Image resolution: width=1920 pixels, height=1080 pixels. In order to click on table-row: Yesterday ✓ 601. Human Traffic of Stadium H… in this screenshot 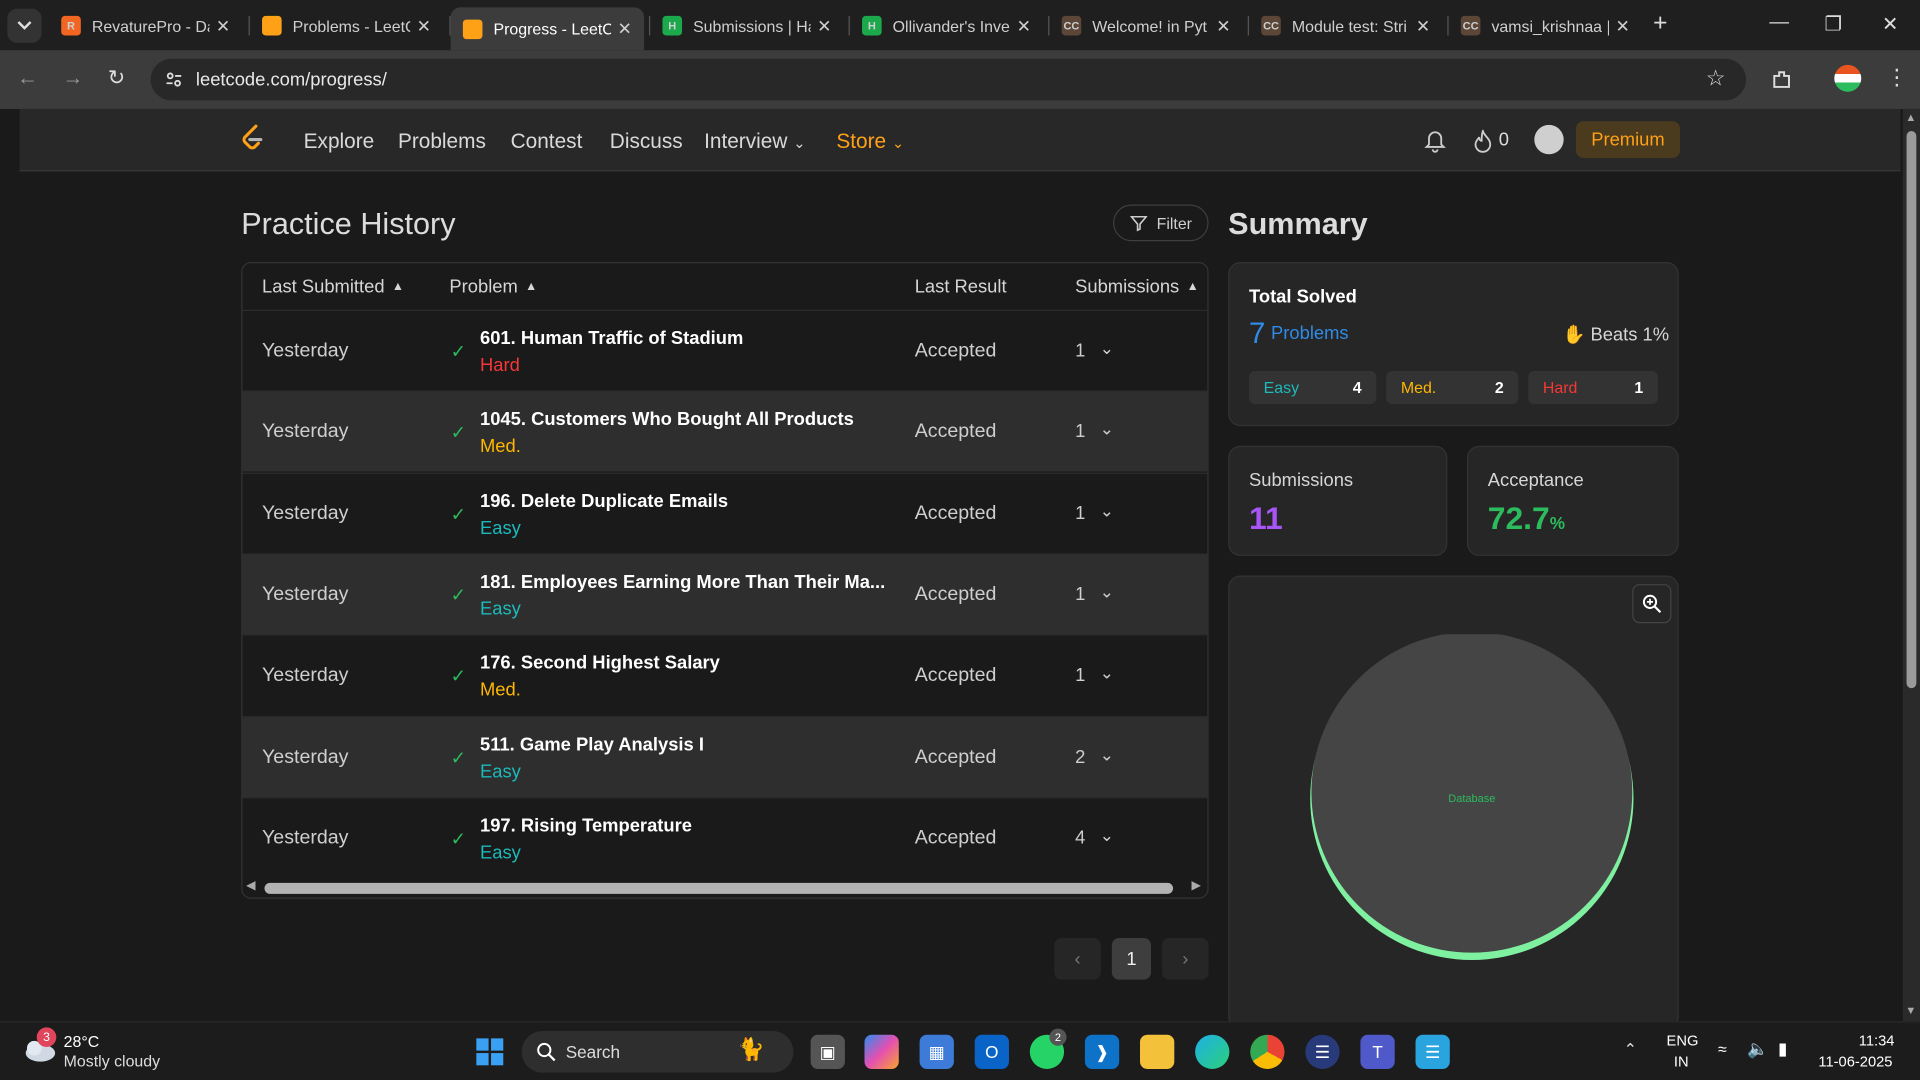, I will do `click(725, 350)`.